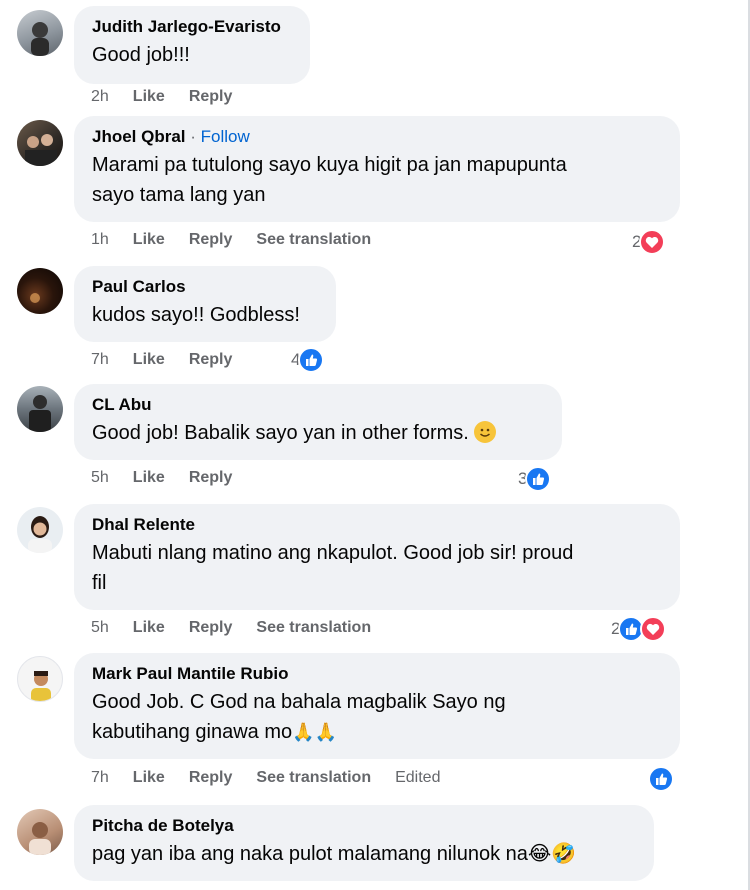 The width and height of the screenshot is (750, 890). Describe the element at coordinates (377, 137) in the screenshot. I see `author-name: Jhoel Qbral · Follow` at that location.